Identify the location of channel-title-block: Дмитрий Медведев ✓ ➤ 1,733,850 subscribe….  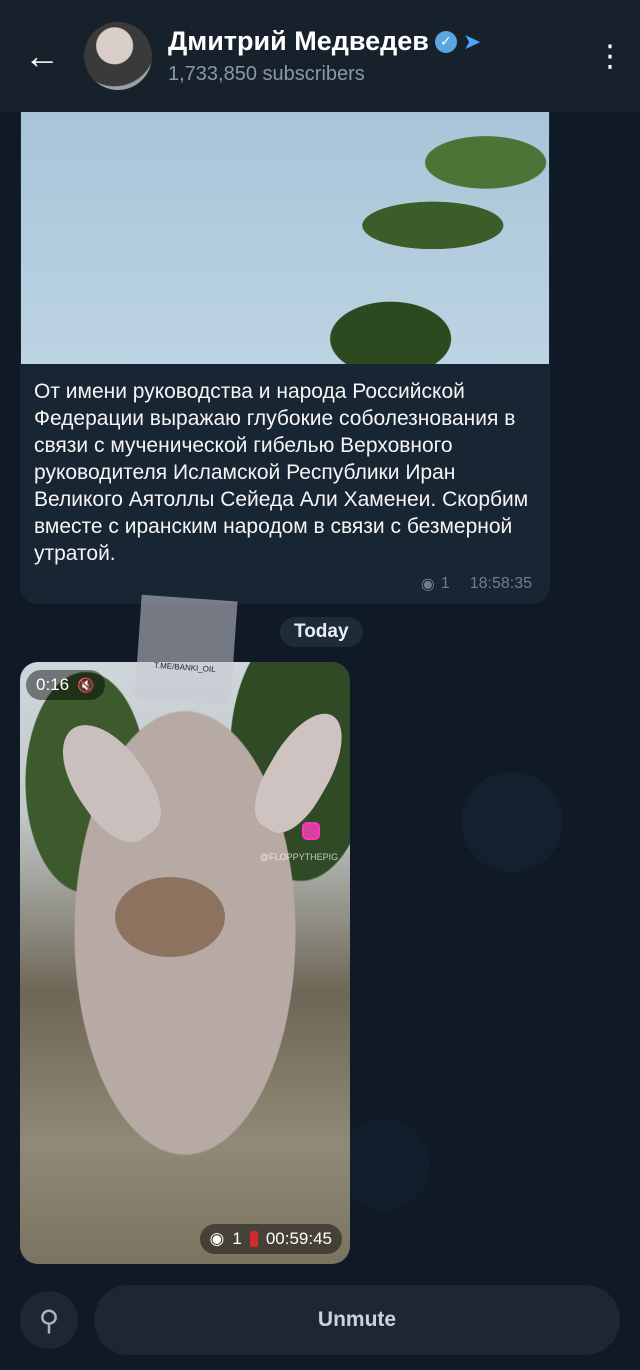
(374, 56).